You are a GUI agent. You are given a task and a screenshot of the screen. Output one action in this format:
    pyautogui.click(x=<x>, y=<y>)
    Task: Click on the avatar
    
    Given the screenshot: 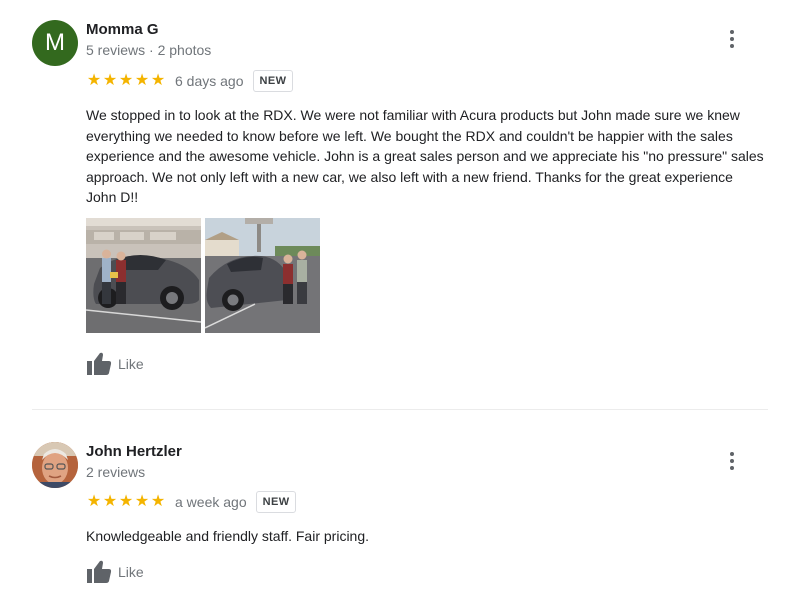 What is the action you would take?
    pyautogui.click(x=55, y=465)
    